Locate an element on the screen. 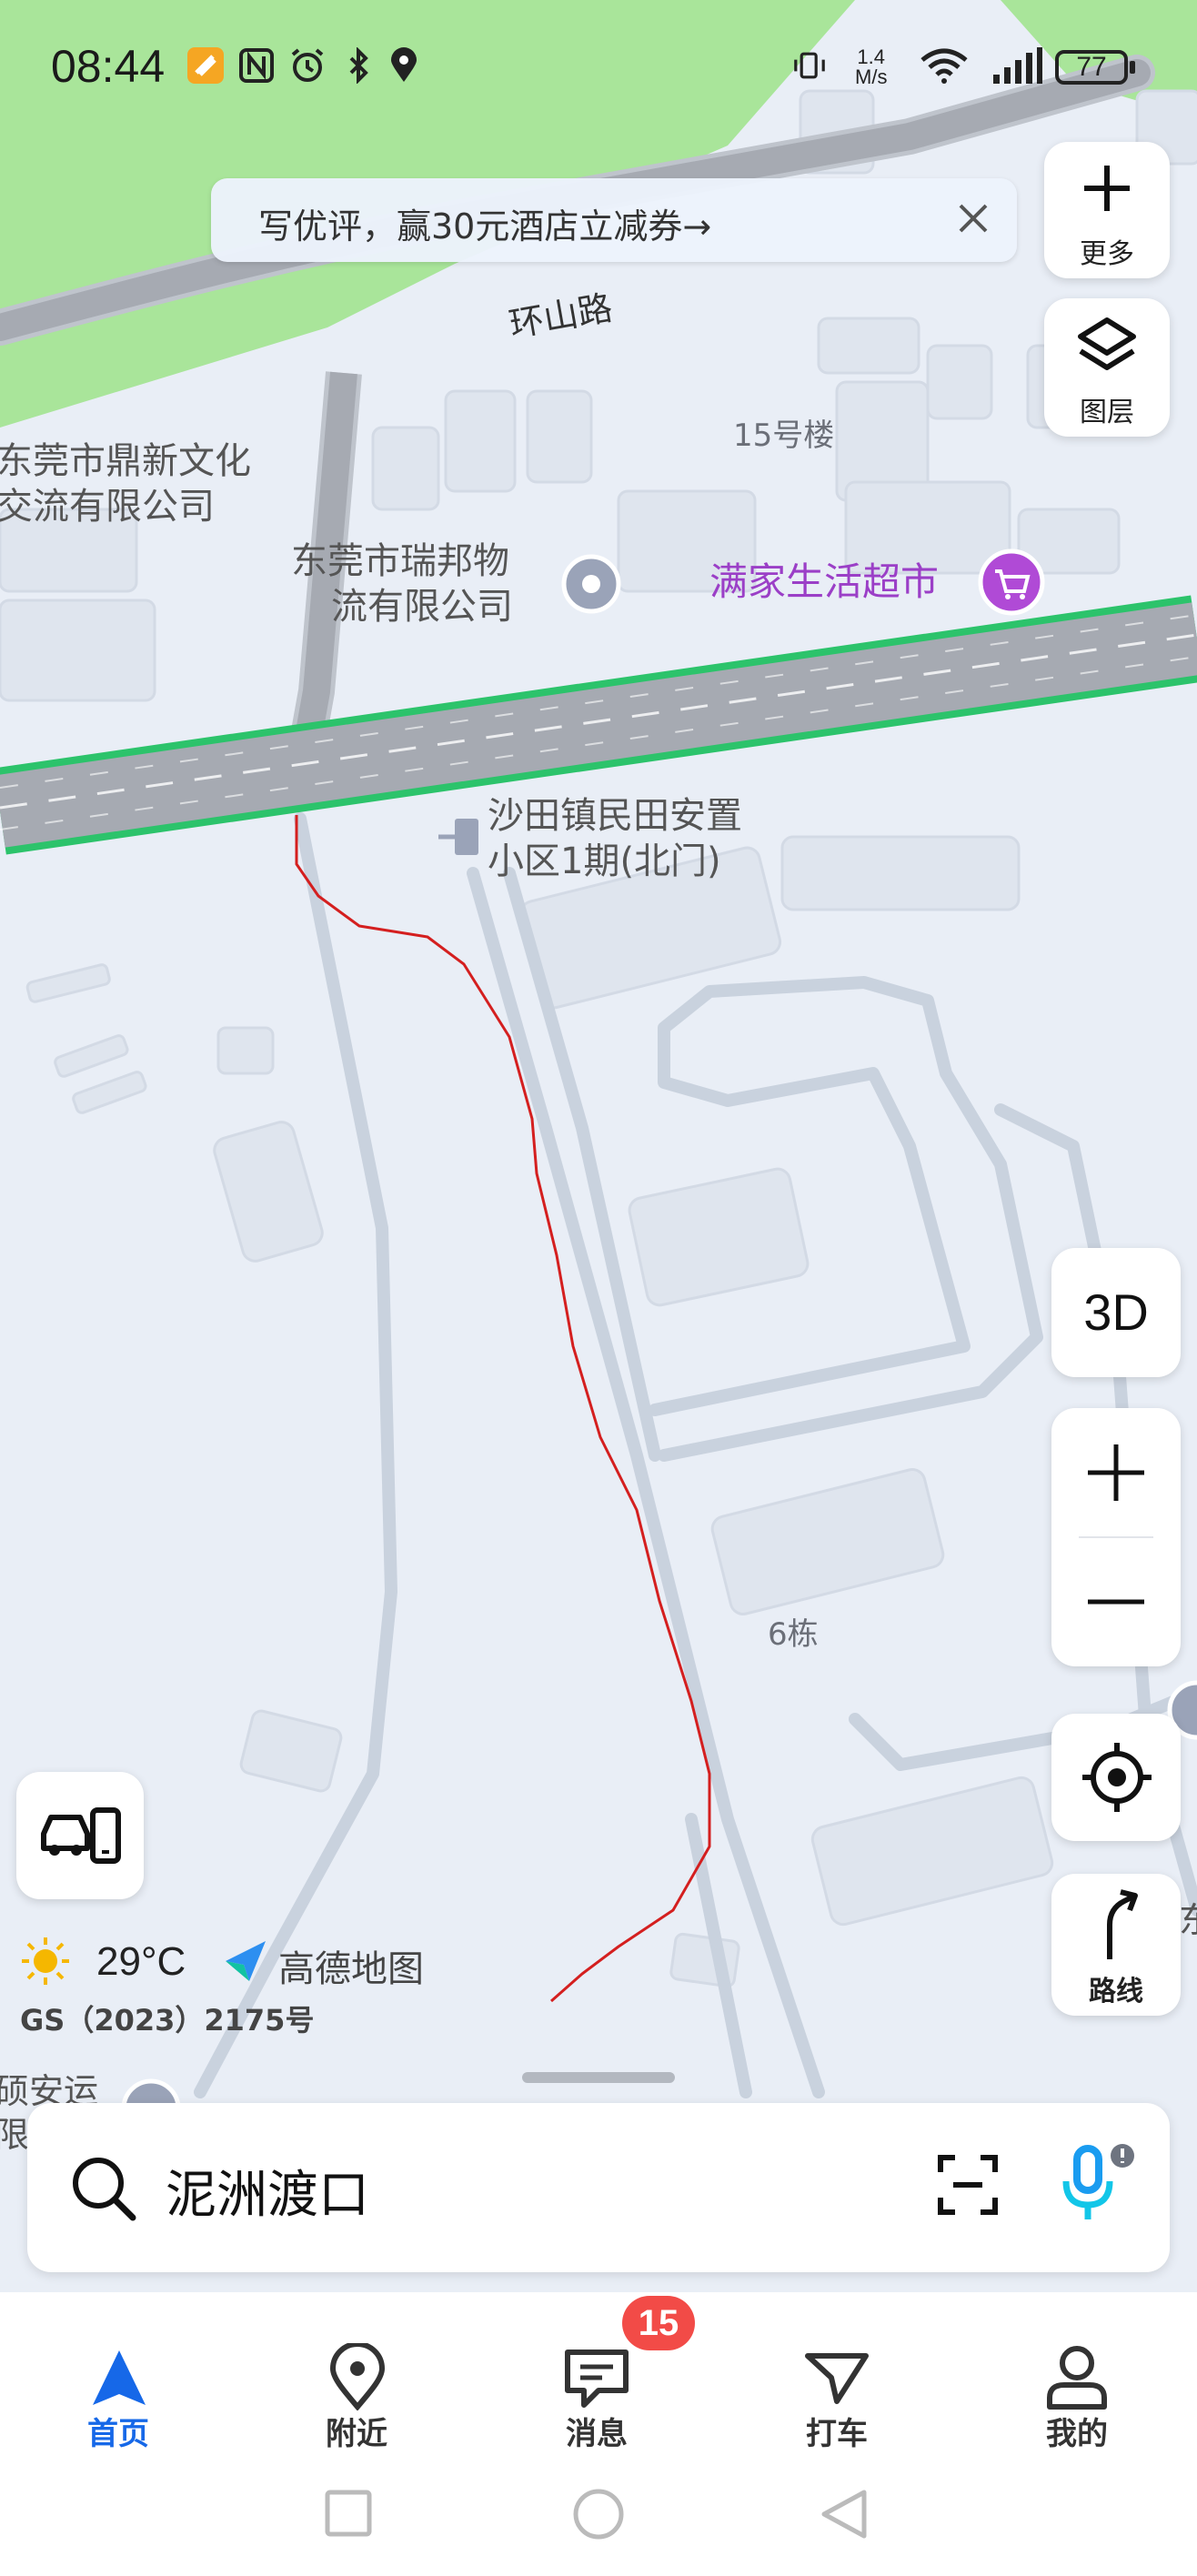 The height and width of the screenshot is (2576, 1197). supermarket-poi-icon is located at coordinates (1011, 582).